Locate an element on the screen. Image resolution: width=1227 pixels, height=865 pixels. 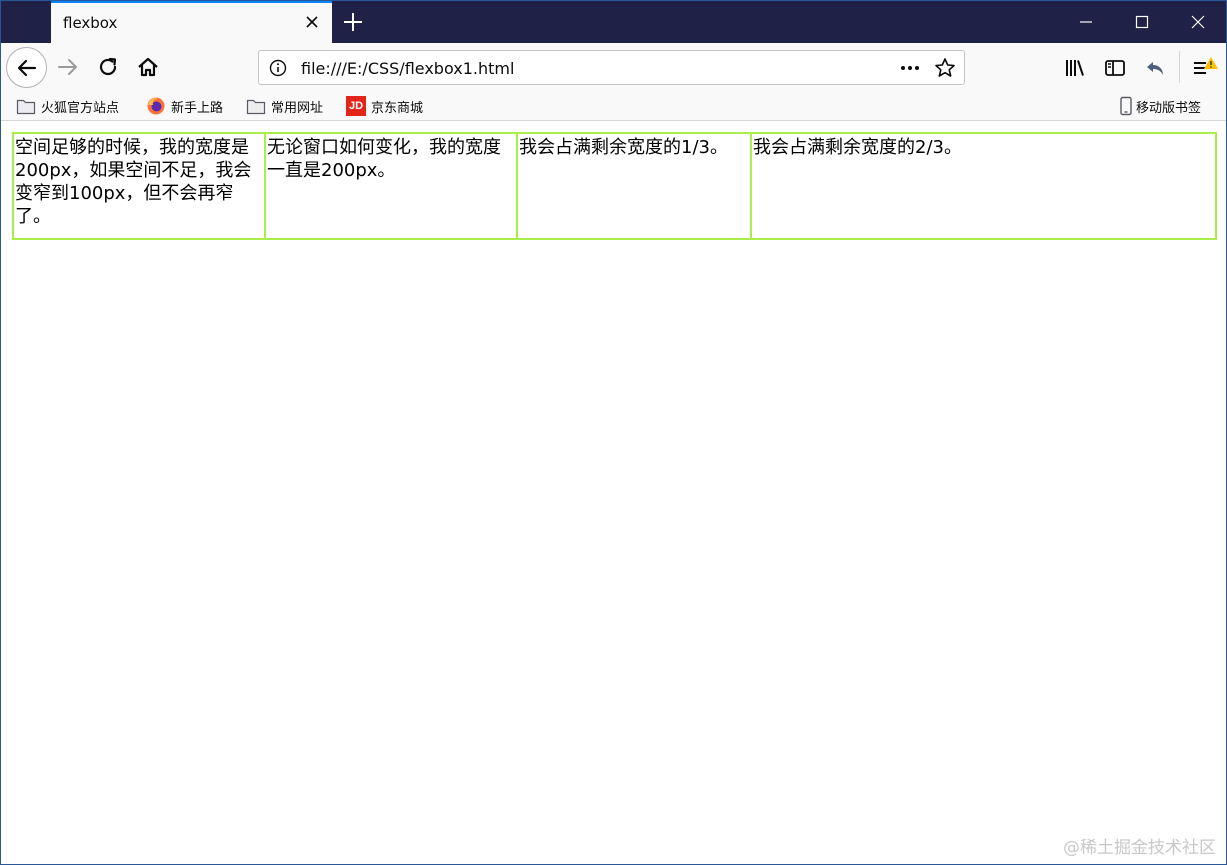
flex-item-4: 我会占满剩余宽度的2/3。 is located at coordinates (857, 147).